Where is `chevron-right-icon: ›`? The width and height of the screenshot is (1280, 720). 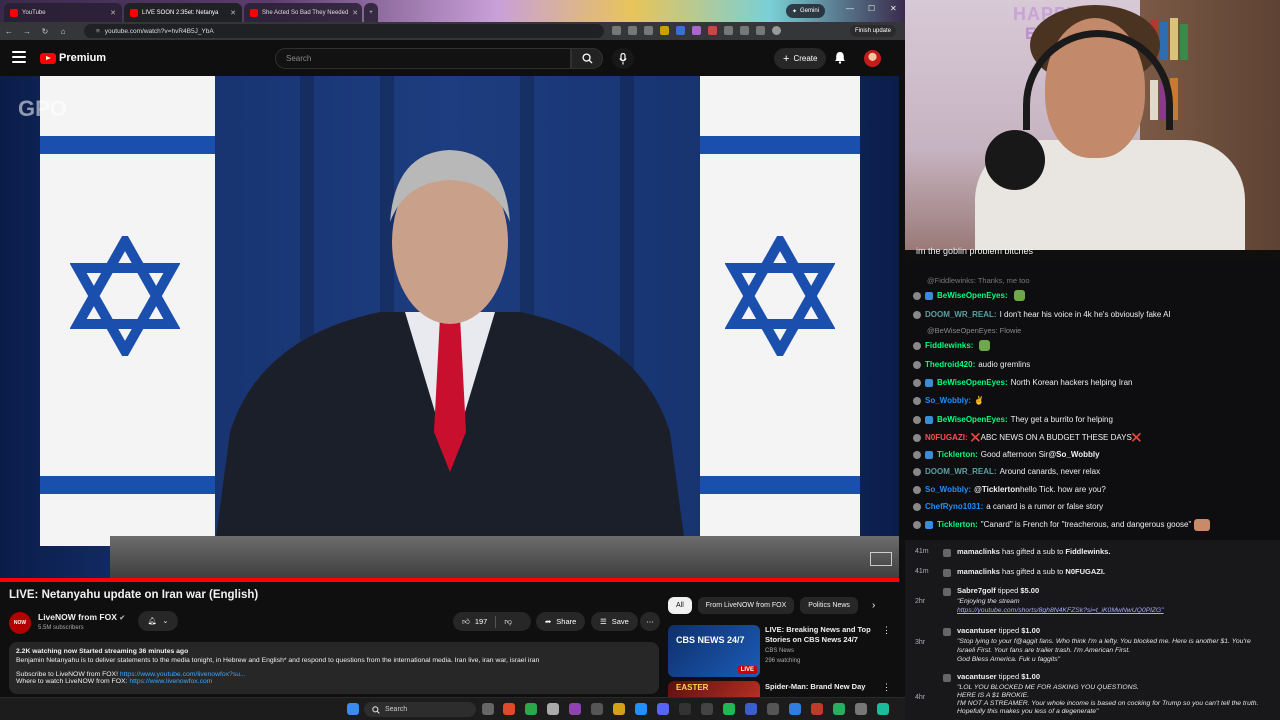
chevron-right-icon: › is located at coordinates (873, 605).